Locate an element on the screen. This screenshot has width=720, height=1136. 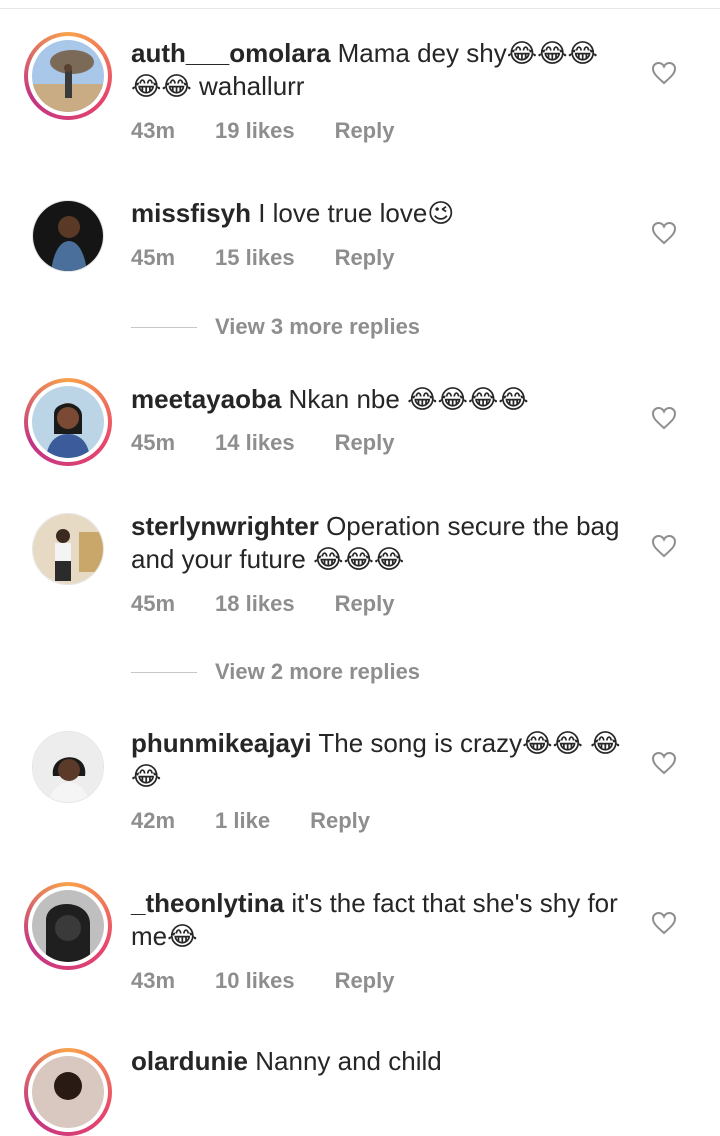
like-count: 18 likes is located at coordinates (255, 604).